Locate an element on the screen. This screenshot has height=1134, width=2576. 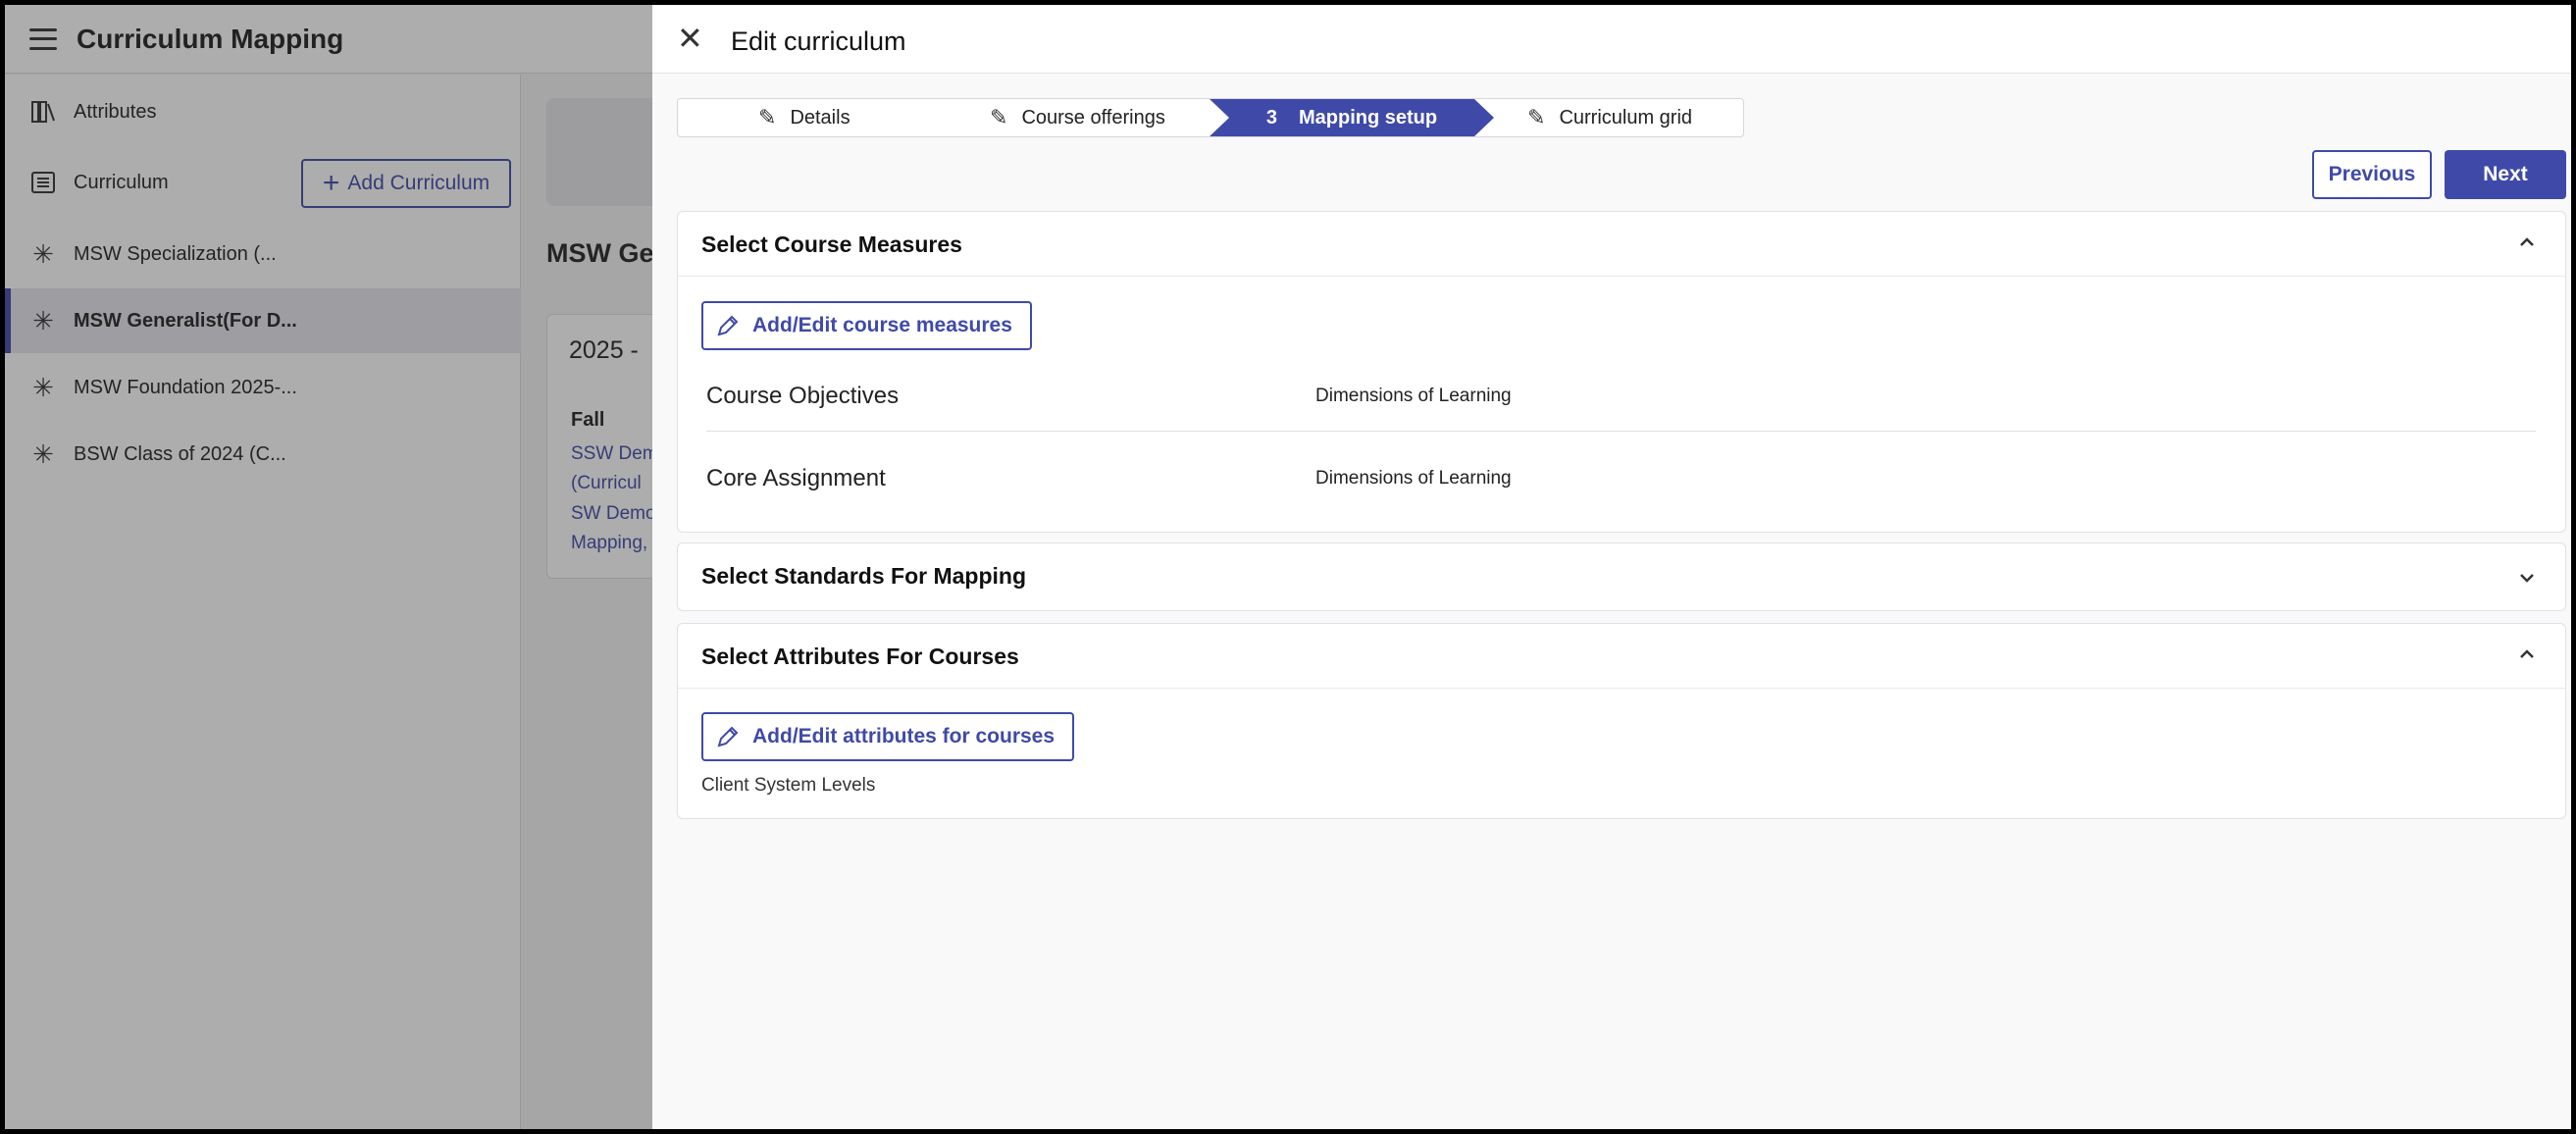
step-curriculum-grid: ✎ Curriculum grid is located at coordinates (1609, 117).